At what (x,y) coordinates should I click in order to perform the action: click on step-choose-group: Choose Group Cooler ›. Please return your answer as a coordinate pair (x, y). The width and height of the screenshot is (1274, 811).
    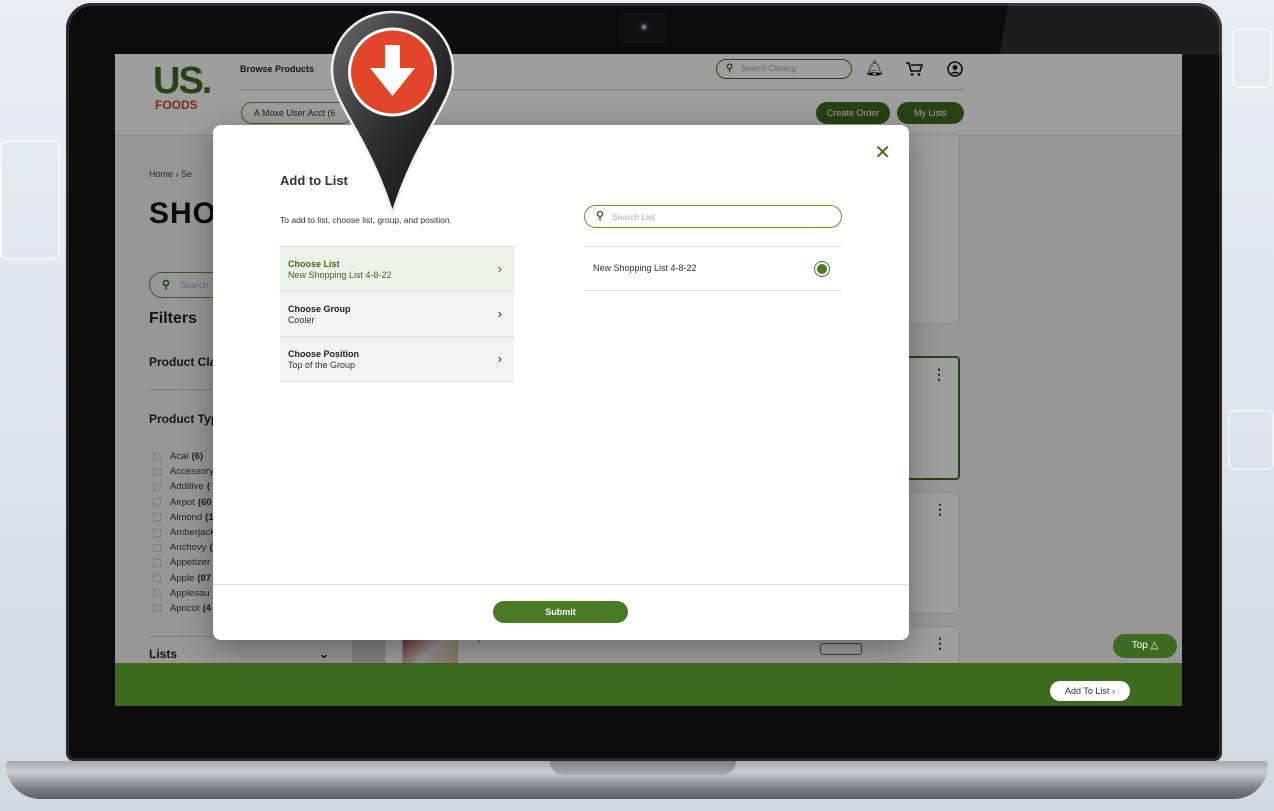
    Looking at the image, I should click on (397, 314).